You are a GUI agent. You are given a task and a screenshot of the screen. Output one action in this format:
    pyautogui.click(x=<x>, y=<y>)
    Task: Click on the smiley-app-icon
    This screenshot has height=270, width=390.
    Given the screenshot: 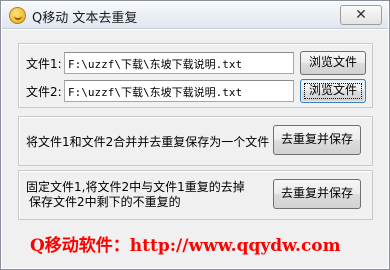 What is the action you would take?
    pyautogui.click(x=17, y=15)
    